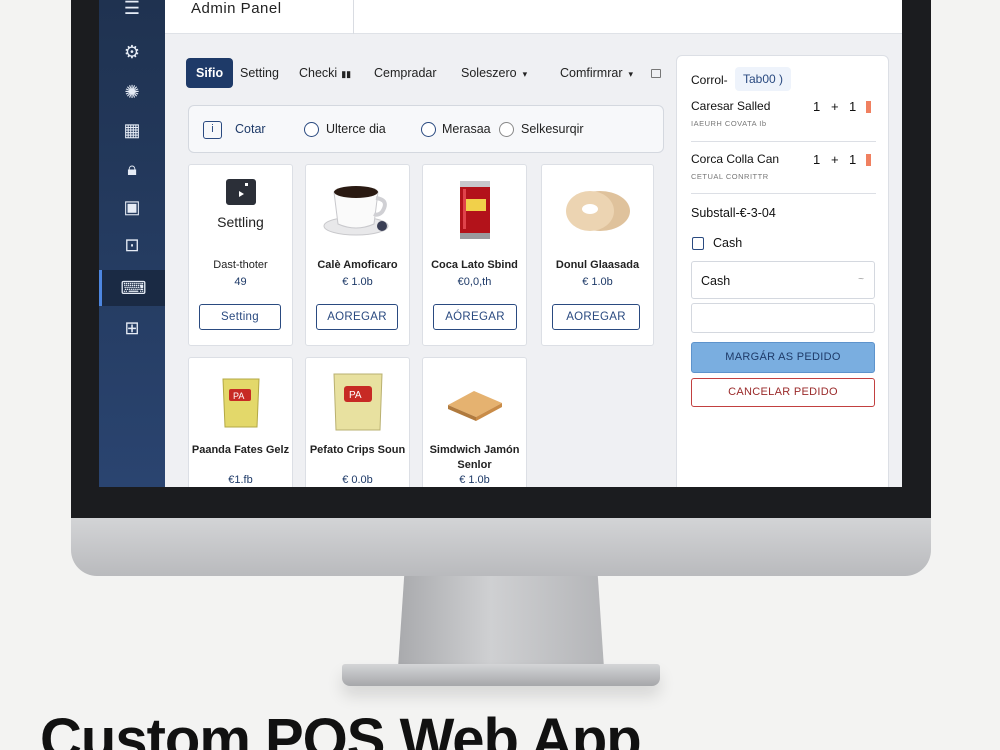 The width and height of the screenshot is (1000, 750). What do you see at coordinates (346, 74) in the screenshot?
I see `tab-checki-badge-icon: ▮▮` at bounding box center [346, 74].